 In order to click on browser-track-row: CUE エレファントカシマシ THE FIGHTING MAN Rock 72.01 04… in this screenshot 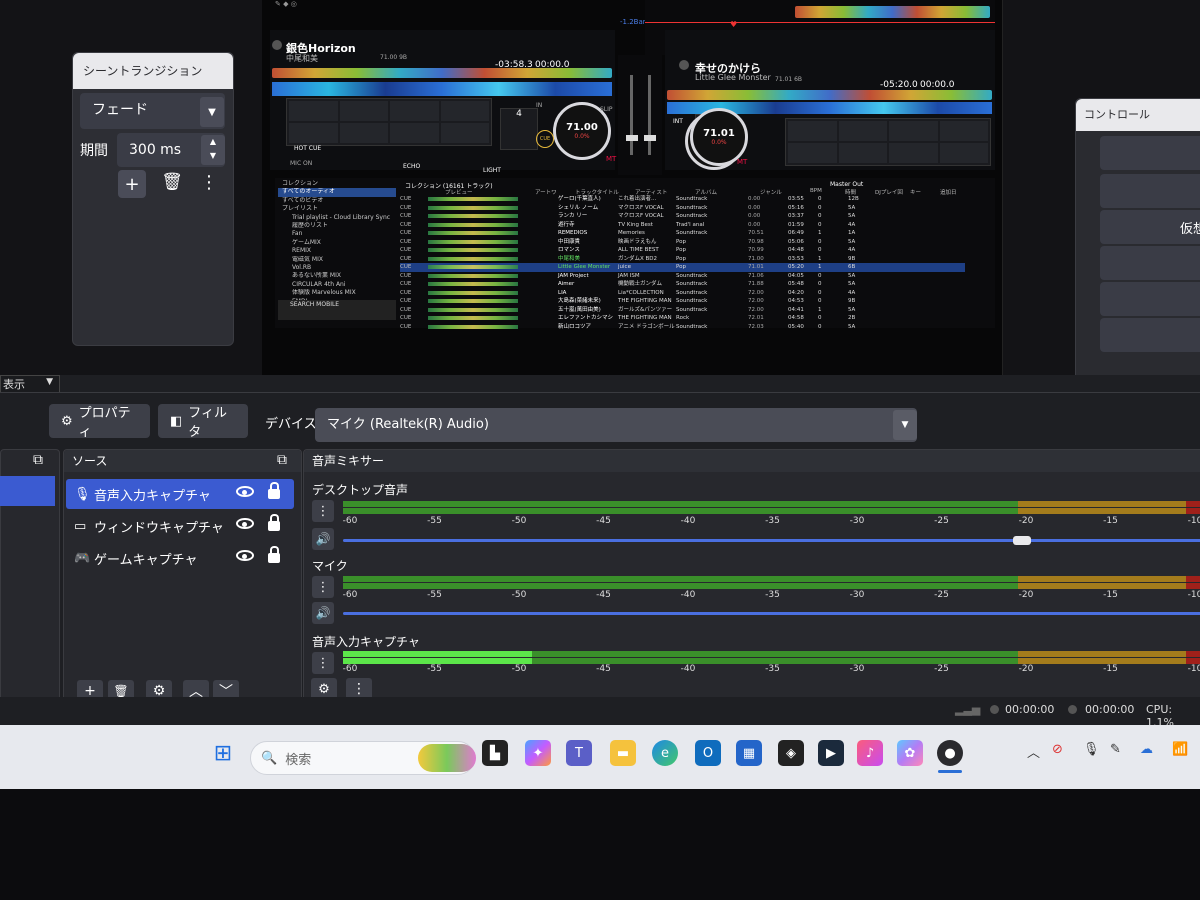, I will do `click(682, 318)`.